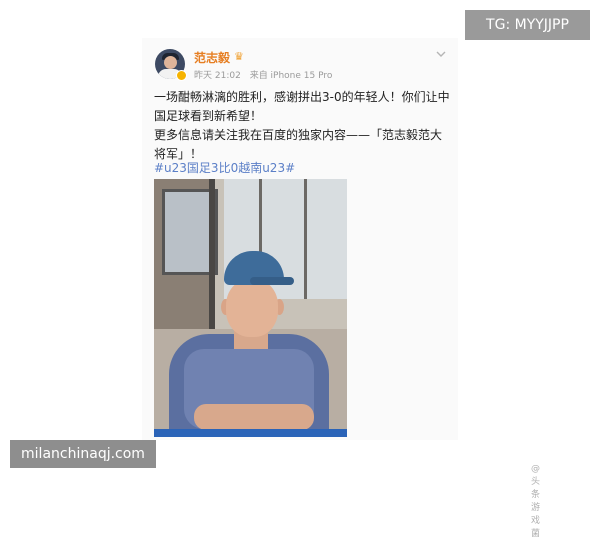 The height and width of the screenshot is (539, 600). Describe the element at coordinates (302, 97) in the screenshot. I see `post-text-line: 一场酣畅淋漓的胜利，感谢拼出3-0的年轻人！你们让中` at that location.